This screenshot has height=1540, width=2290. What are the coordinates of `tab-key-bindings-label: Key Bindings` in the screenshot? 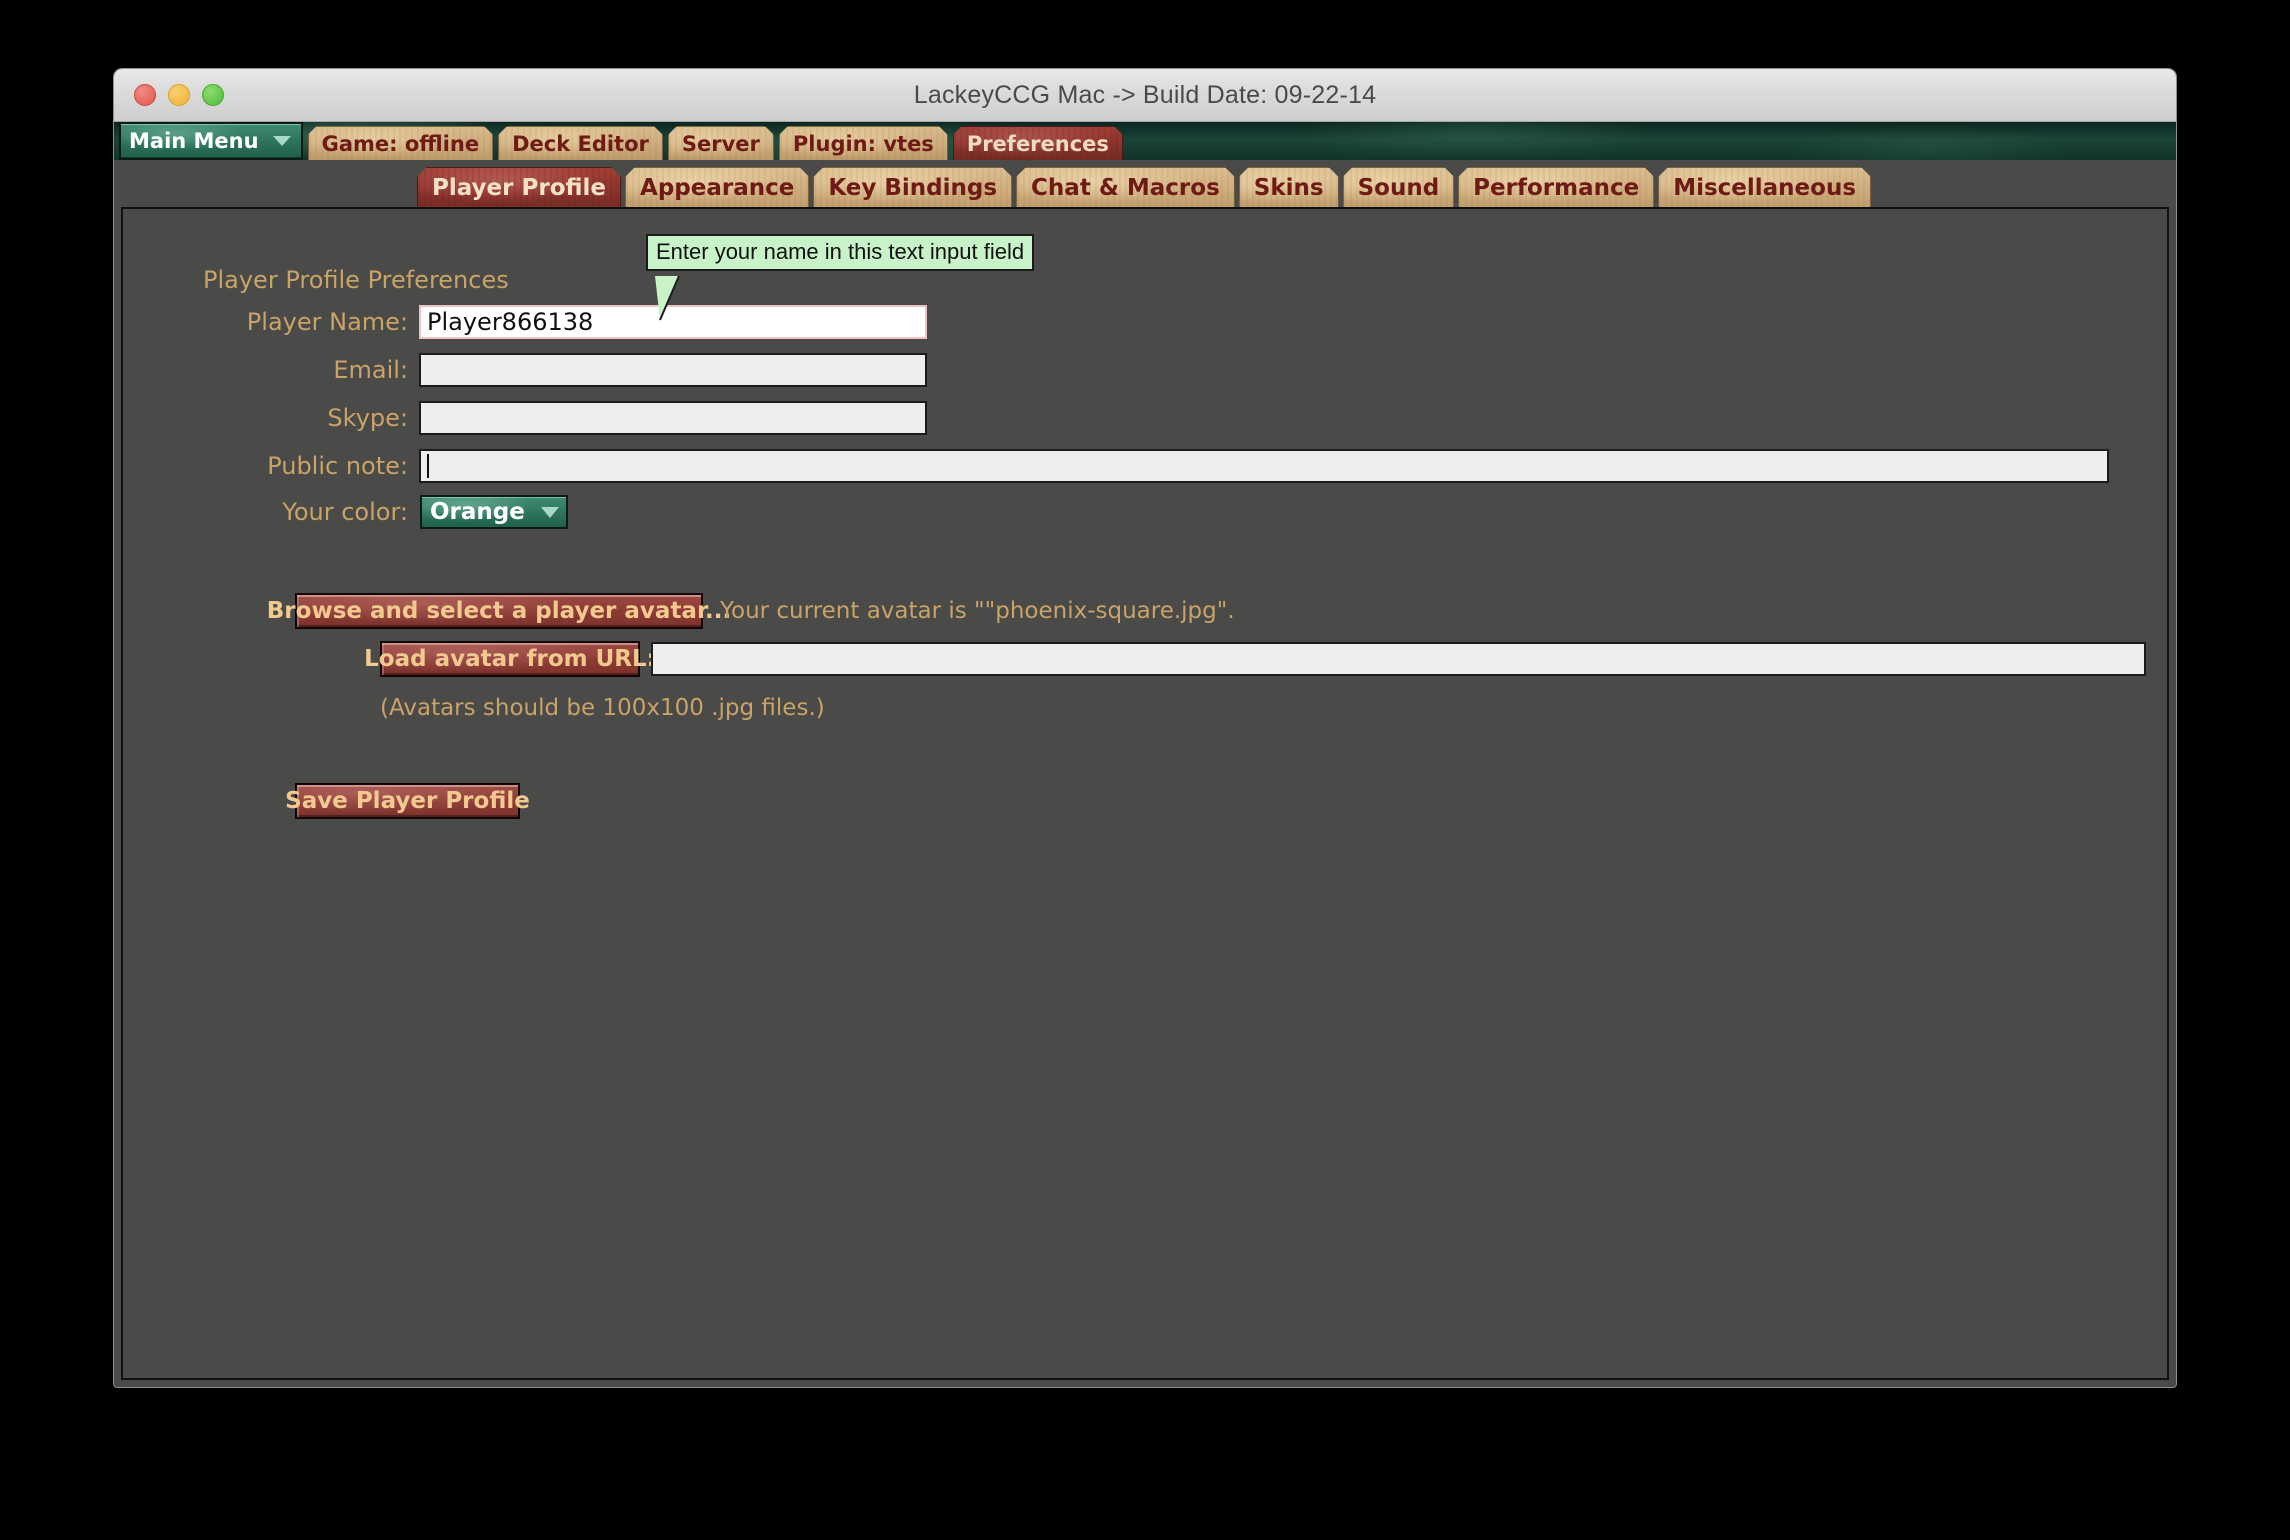 It's located at (913, 188).